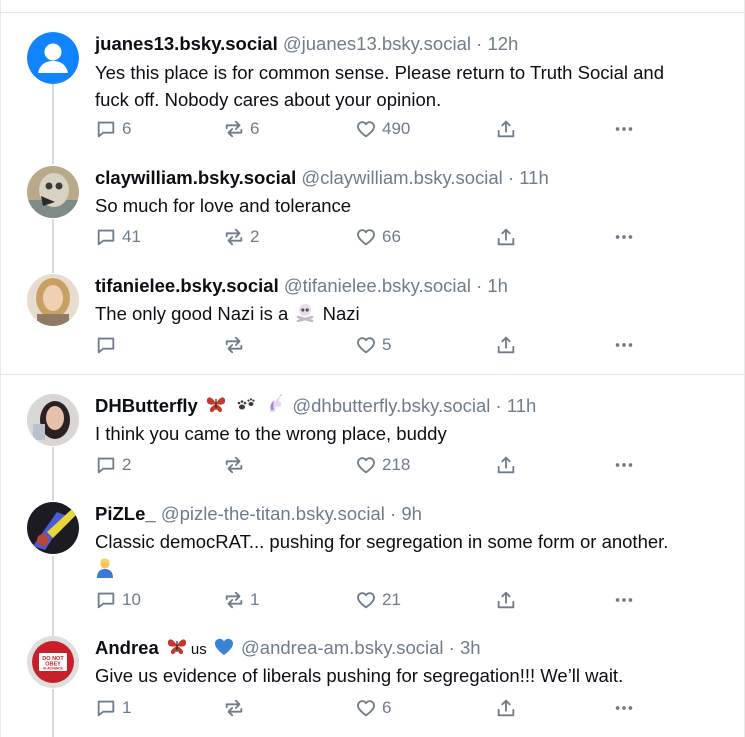 This screenshot has height=737, width=745. I want to click on post-actions: 41 2 66, so click(375, 237).